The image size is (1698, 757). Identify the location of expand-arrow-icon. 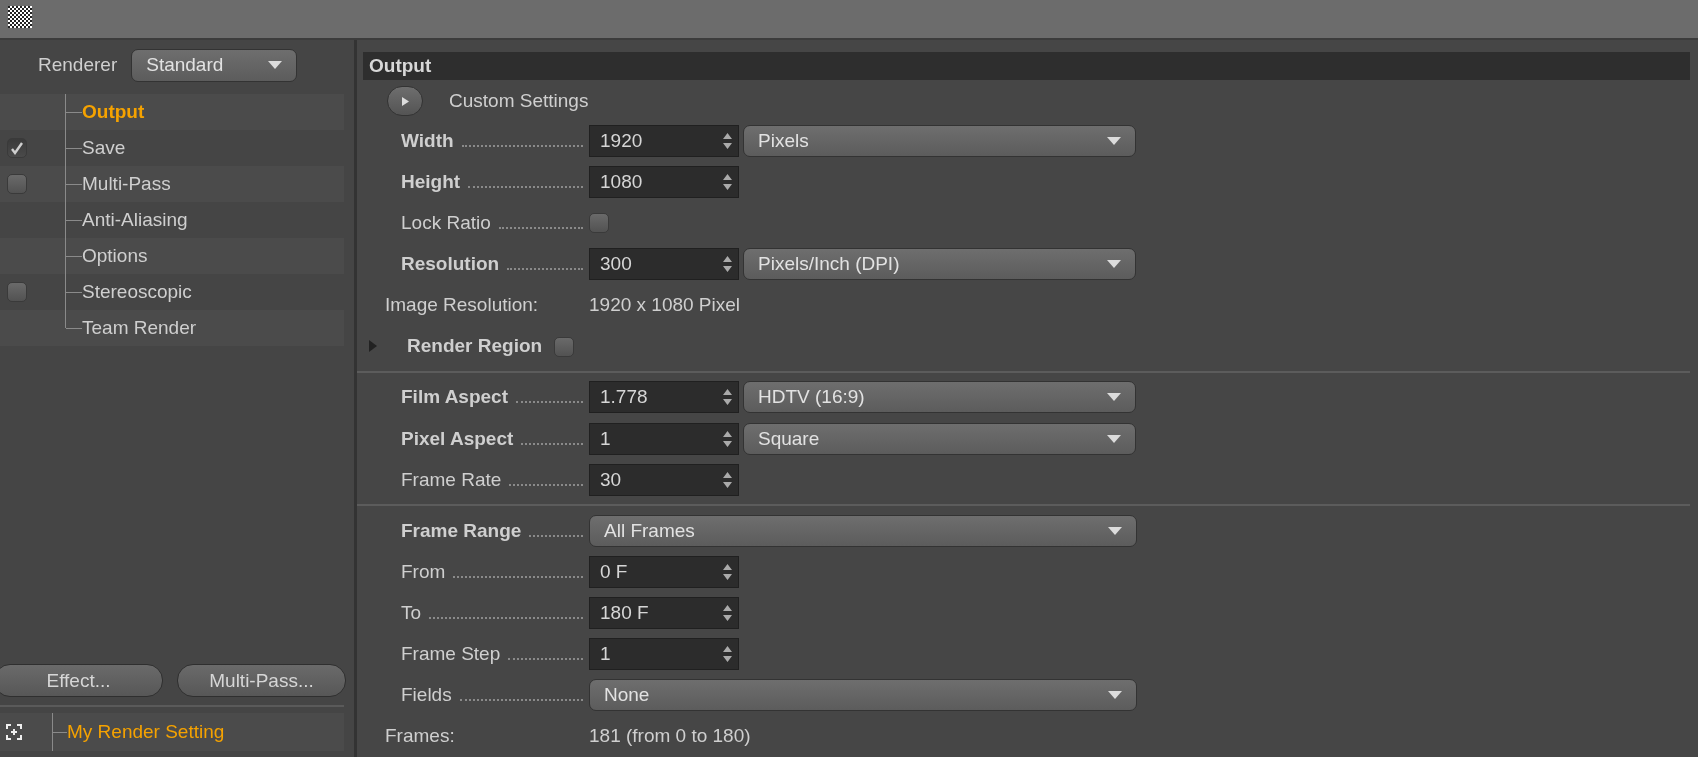
(373, 346).